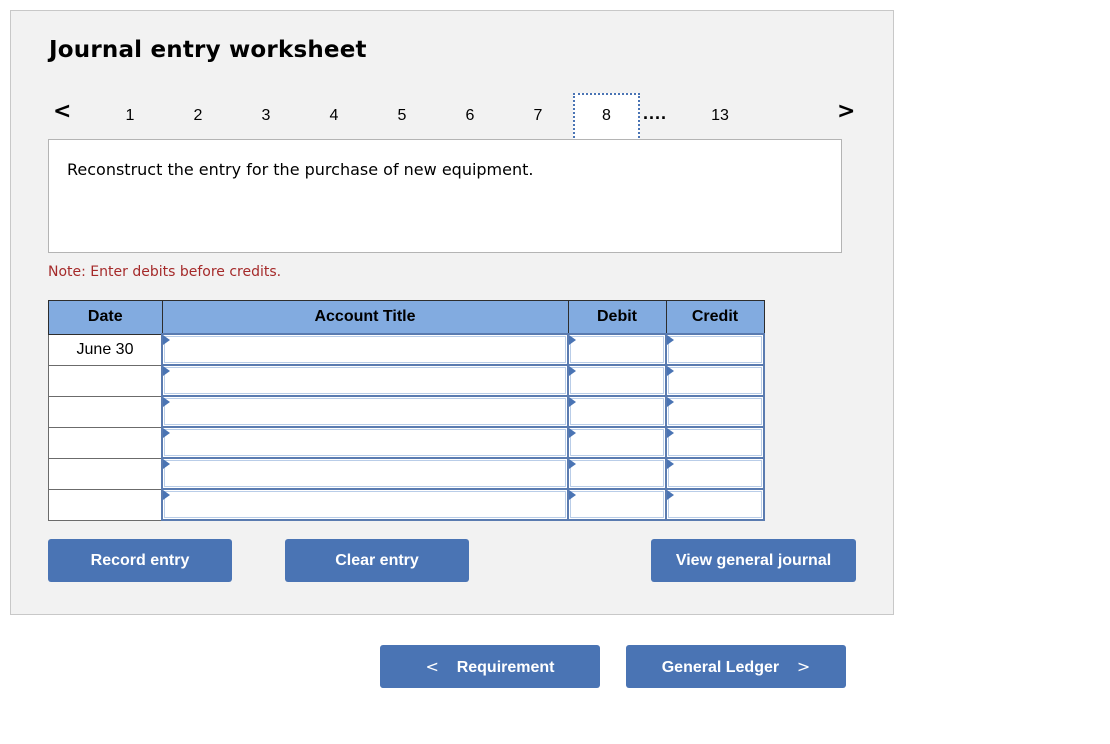 Image resolution: width=1110 pixels, height=744 pixels. I want to click on requirement-button: < Requirement, so click(490, 666).